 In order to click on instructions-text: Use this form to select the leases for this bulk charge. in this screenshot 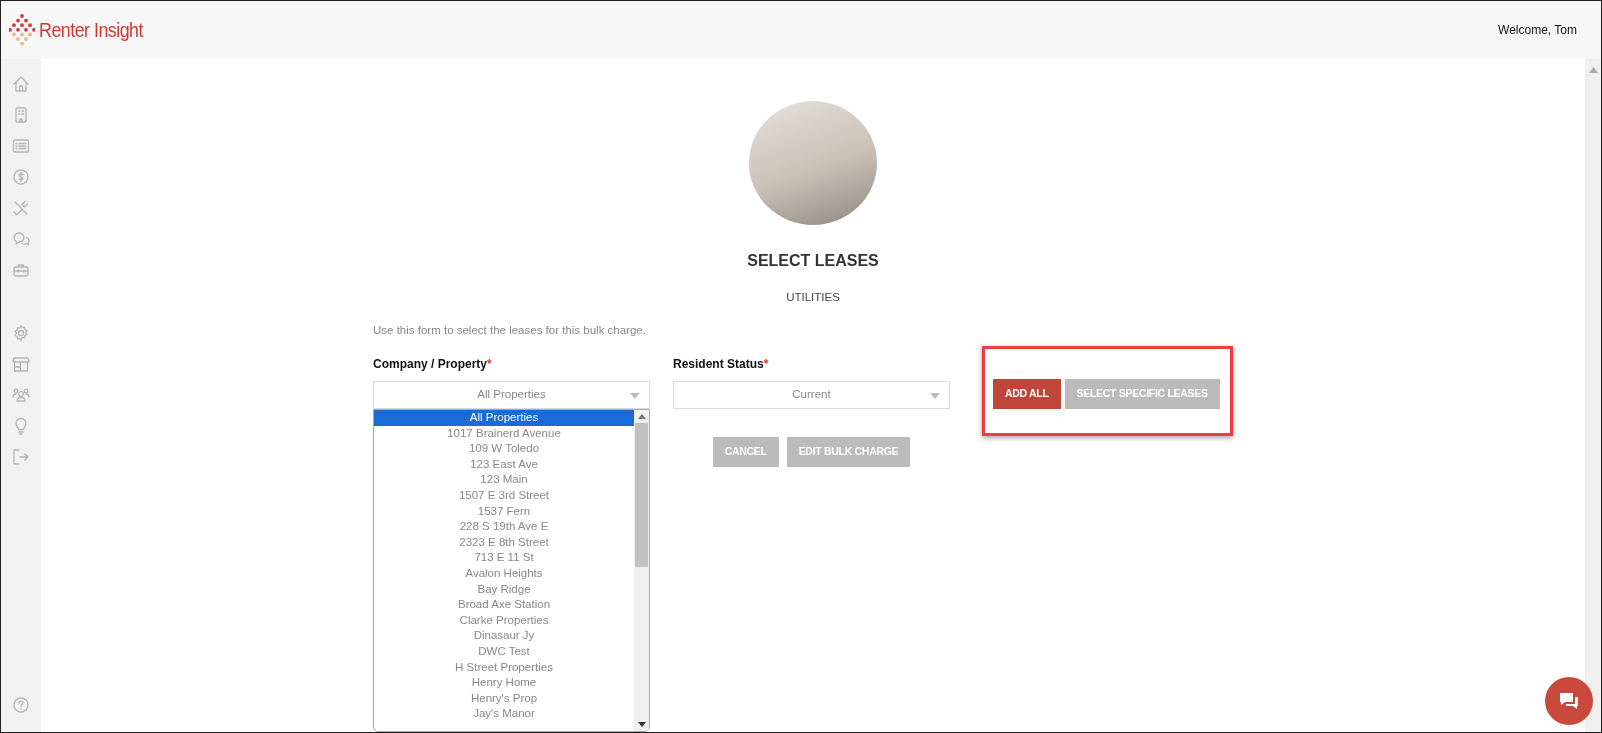, I will do `click(510, 330)`.